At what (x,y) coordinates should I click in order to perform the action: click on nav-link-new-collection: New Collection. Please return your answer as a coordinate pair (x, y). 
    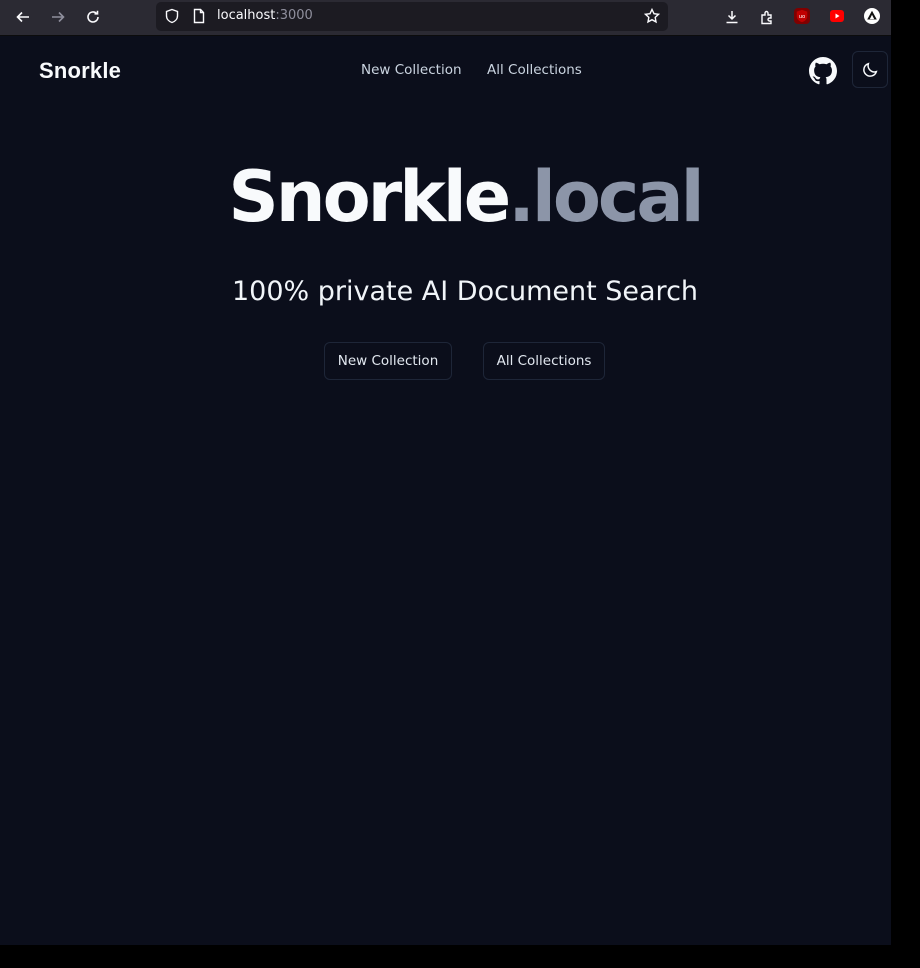
    Looking at the image, I should click on (411, 70).